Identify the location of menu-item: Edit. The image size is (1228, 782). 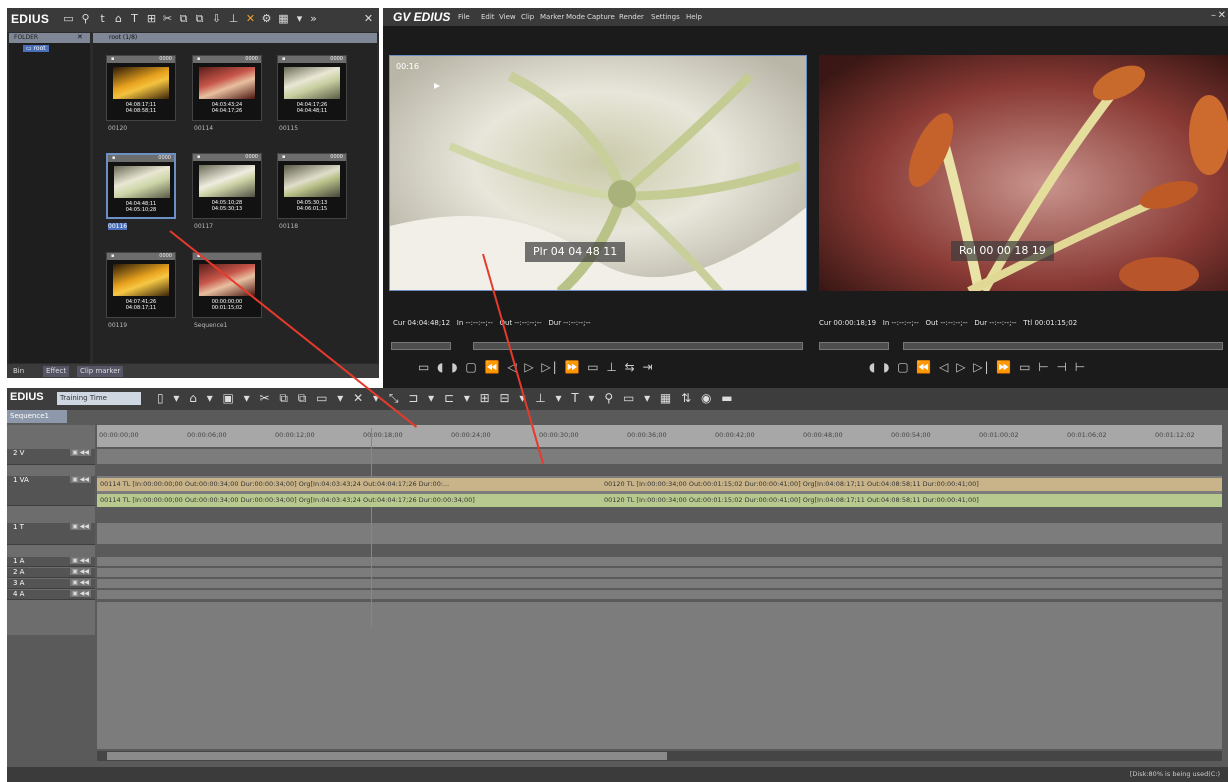
(488, 17).